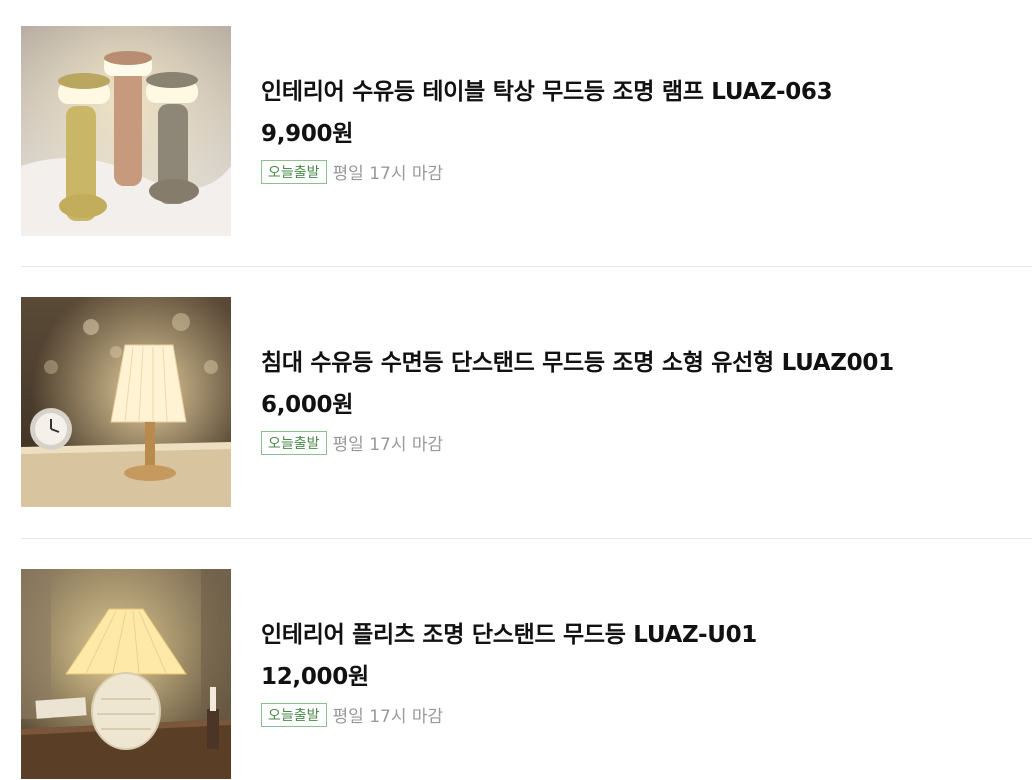 The width and height of the screenshot is (1032, 780). What do you see at coordinates (509, 632) in the screenshot?
I see `product-title: 인테리어 플리츠 조명 단스탠드 무드등 LUAZ-U01` at bounding box center [509, 632].